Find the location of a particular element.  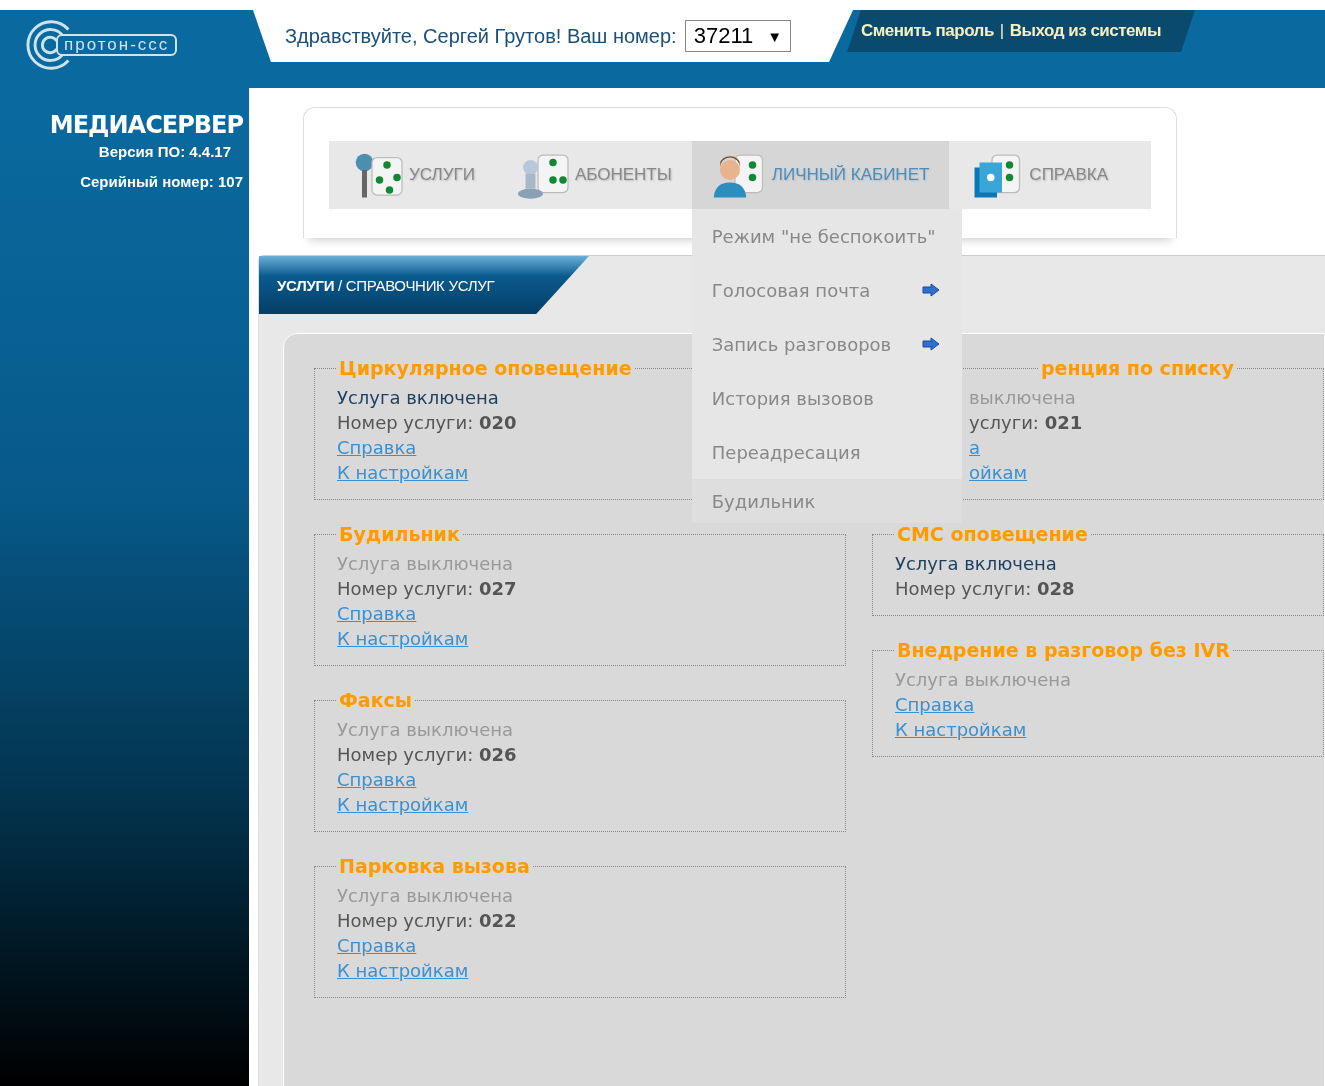

menu-item: Режим "не беспокоить" is located at coordinates (826, 236).